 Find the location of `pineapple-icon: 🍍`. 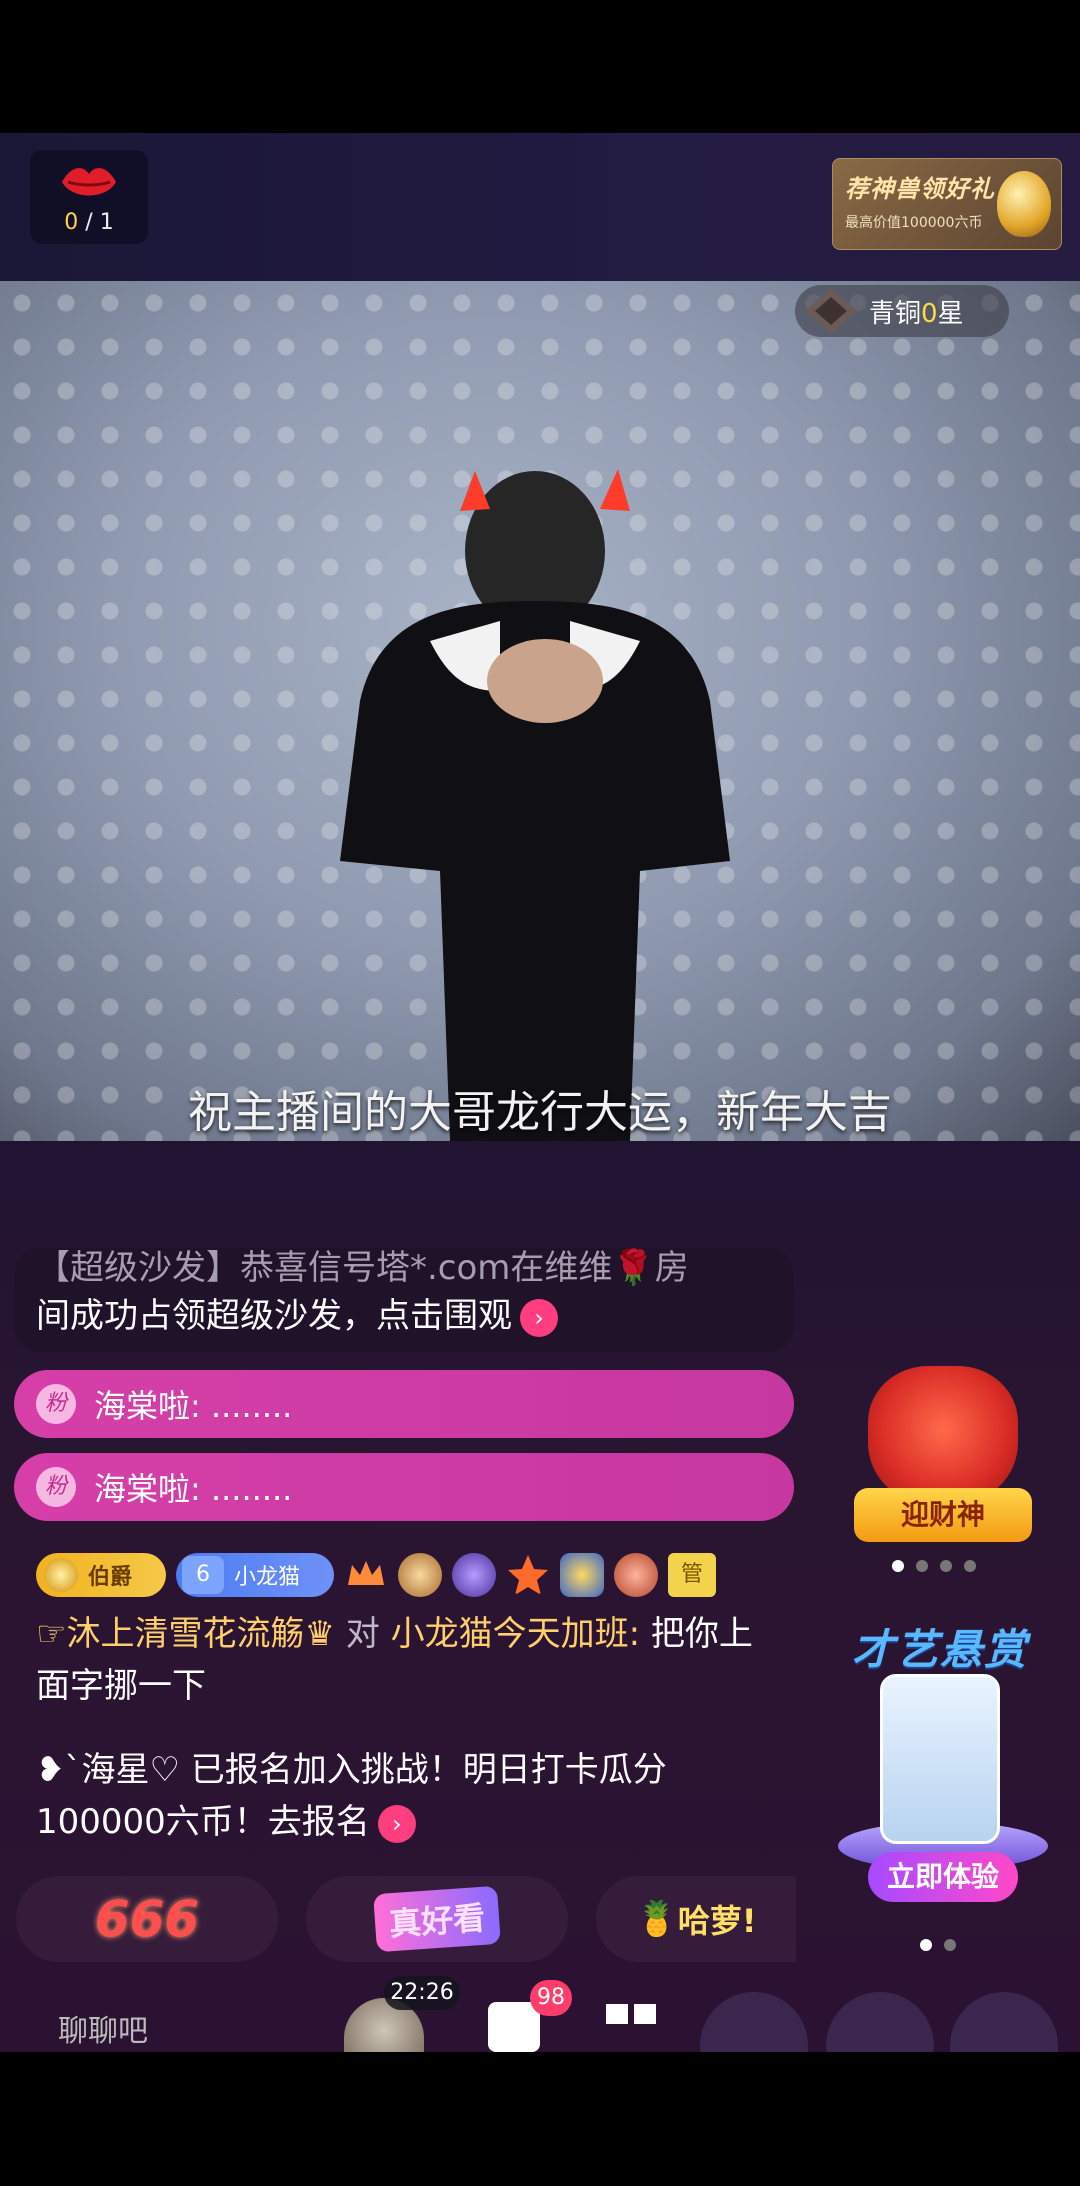

pineapple-icon: 🍍 is located at coordinates (656, 1919).